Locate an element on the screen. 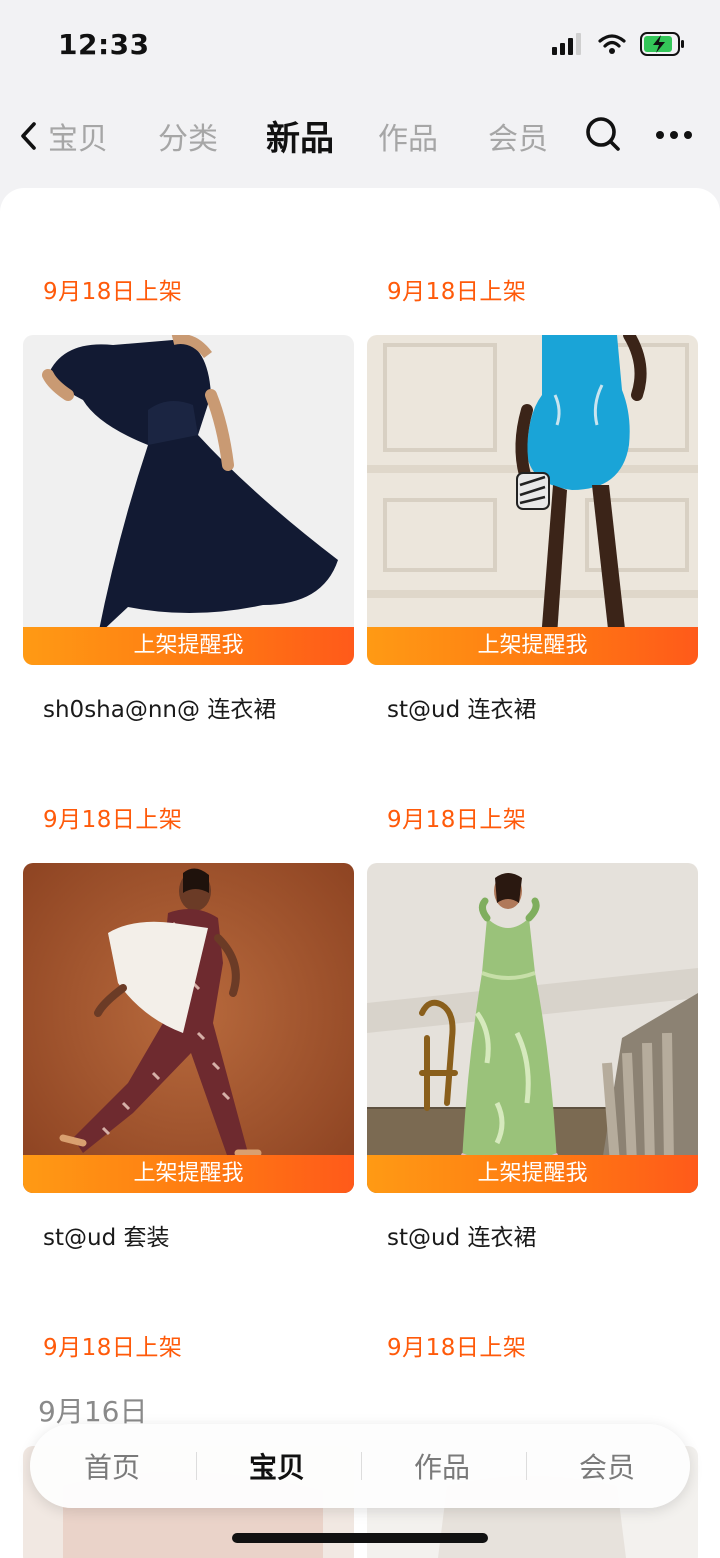 The image size is (720, 1558). tab-works: 作品 is located at coordinates (442, 1466).